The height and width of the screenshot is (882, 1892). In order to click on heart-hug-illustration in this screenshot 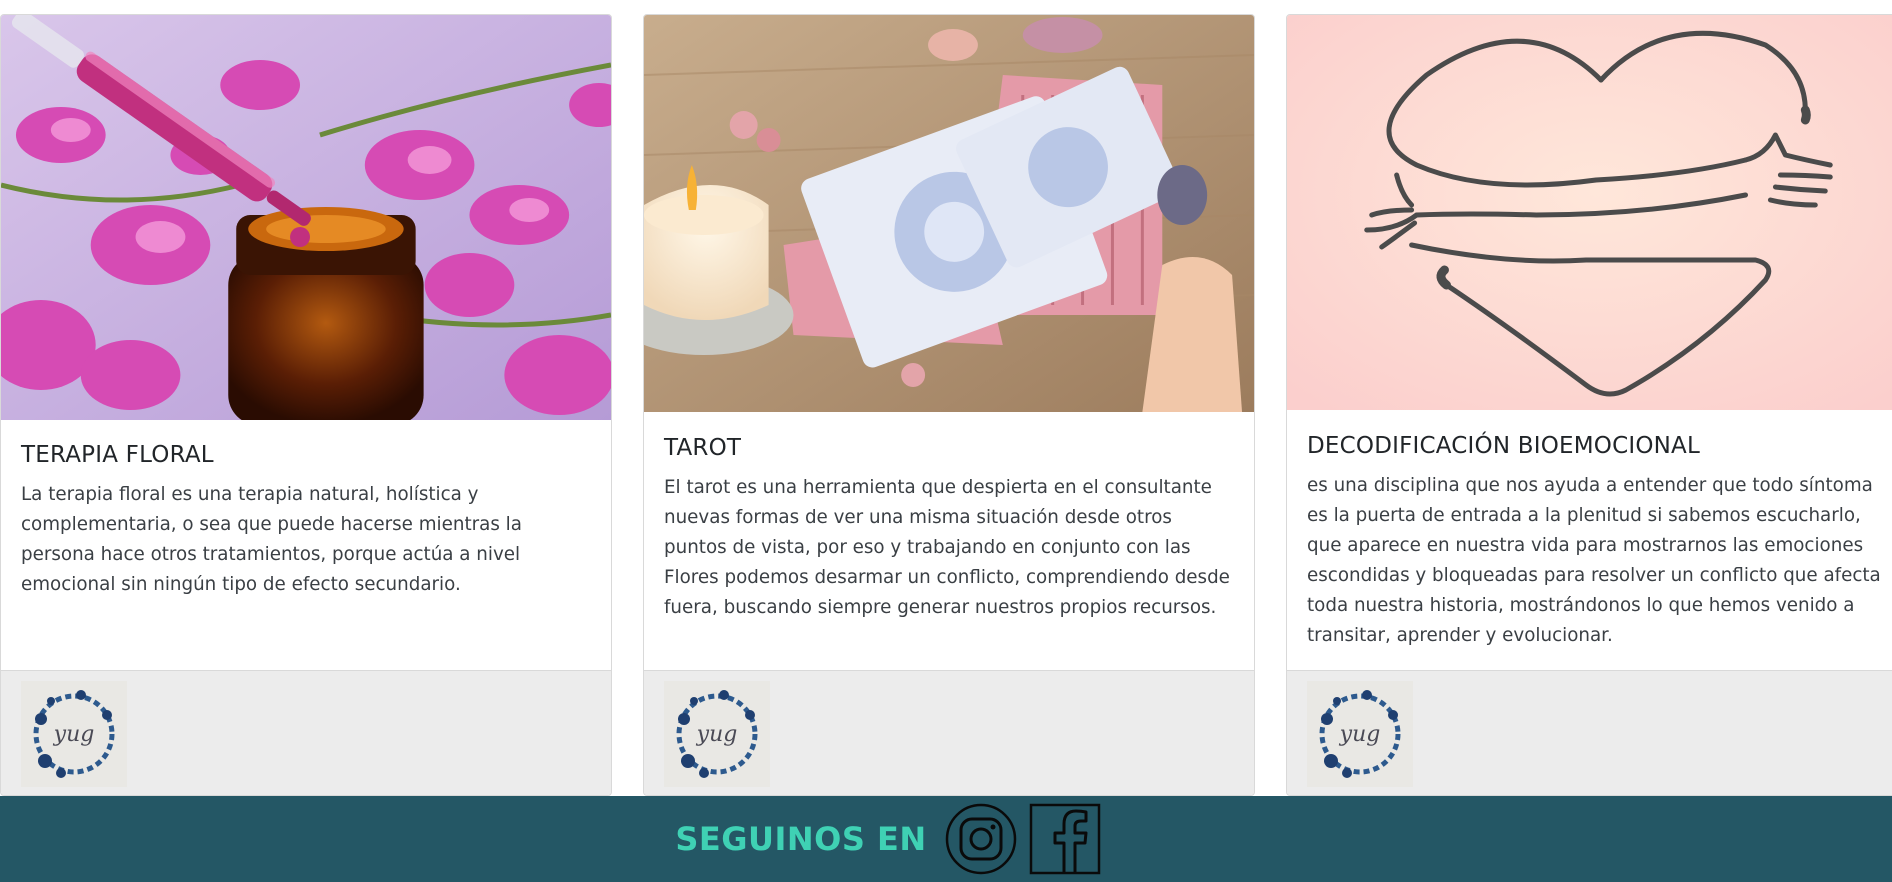, I will do `click(1589, 212)`.